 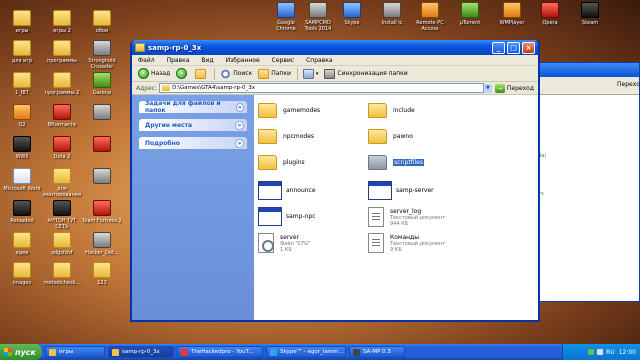 What do you see at coordinates (274, 73) in the screenshot?
I see `folders-button: Папки` at bounding box center [274, 73].